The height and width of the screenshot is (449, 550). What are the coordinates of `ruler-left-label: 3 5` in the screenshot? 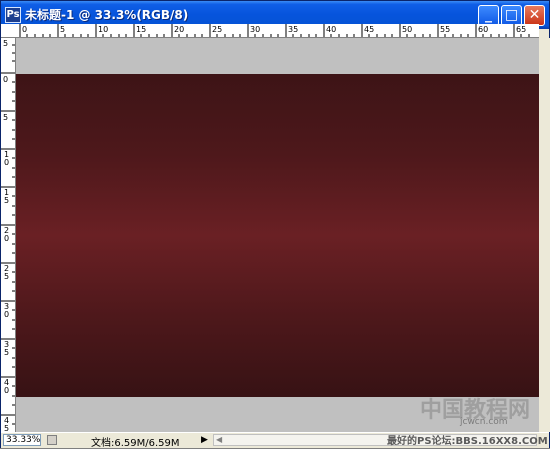 It's located at (7, 348).